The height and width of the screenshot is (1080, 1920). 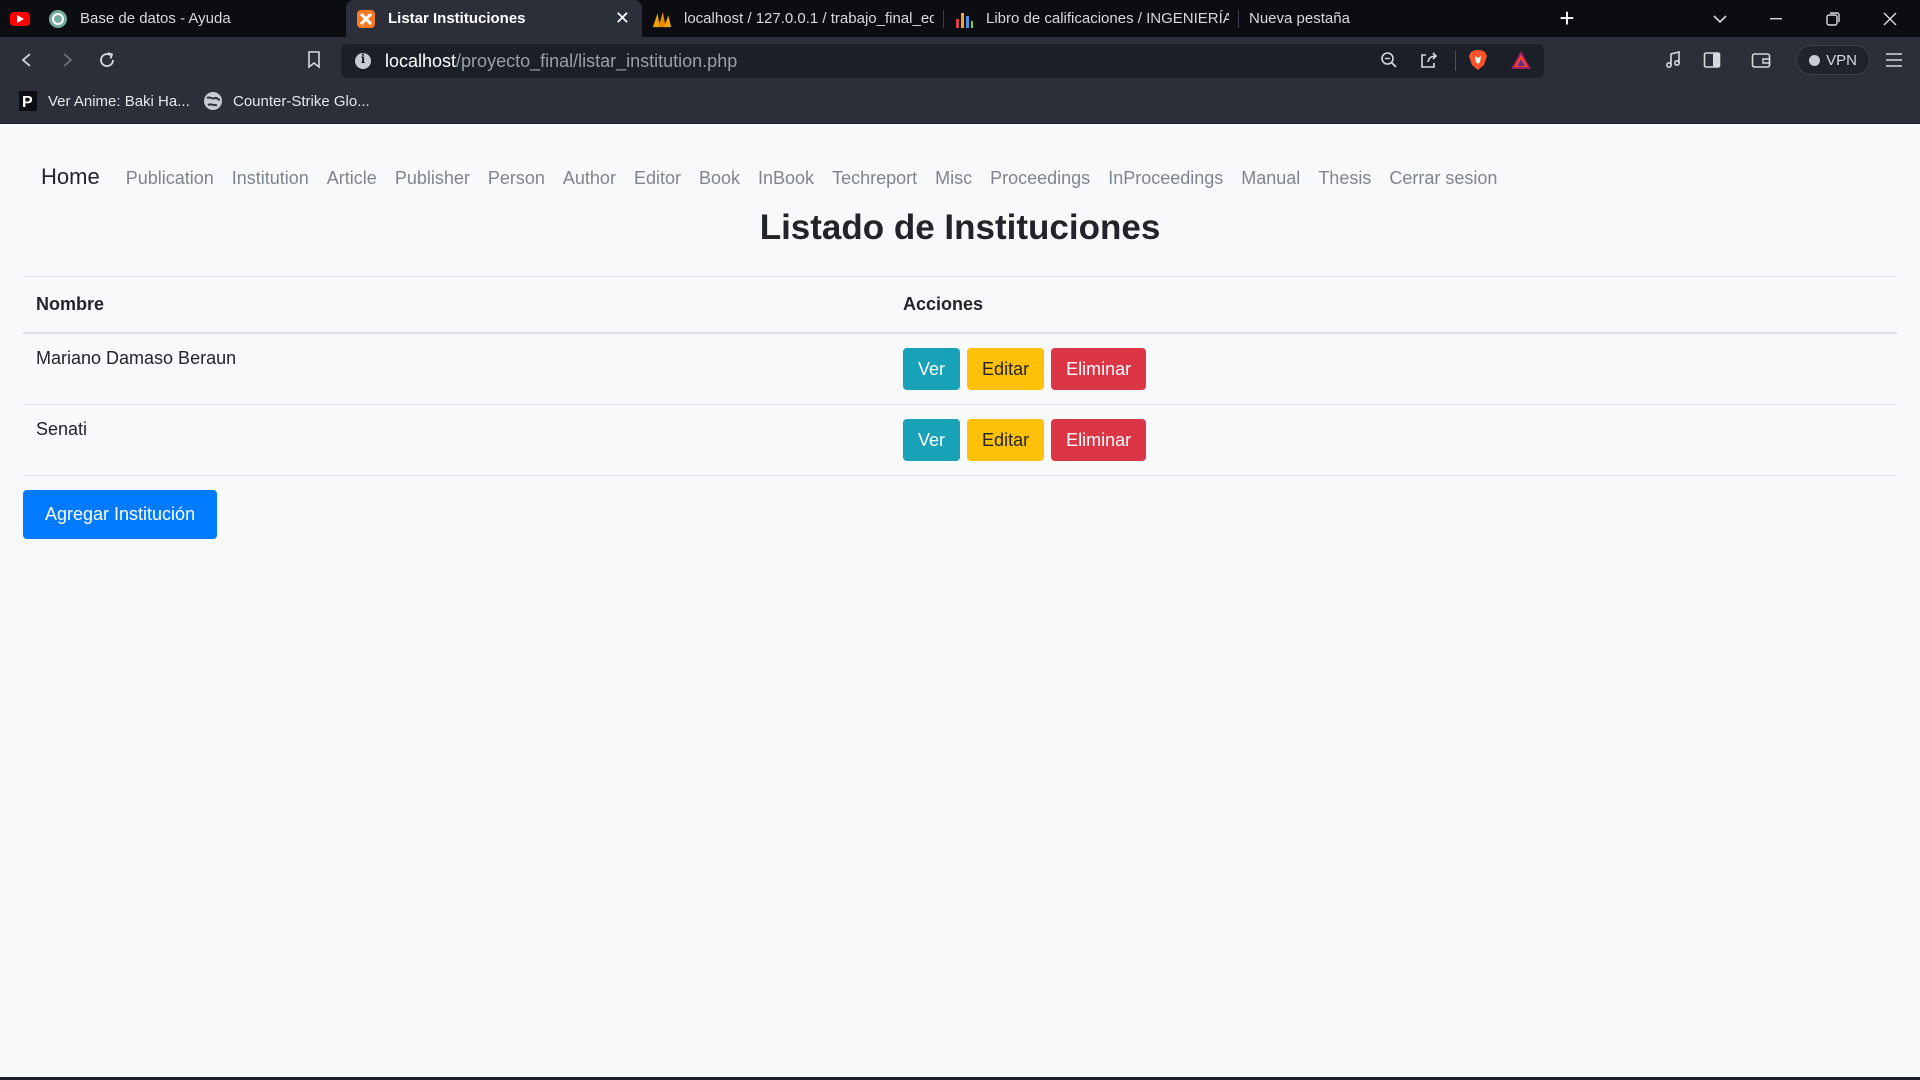 I want to click on nav-link-thesis: Thesis, so click(x=1344, y=178).